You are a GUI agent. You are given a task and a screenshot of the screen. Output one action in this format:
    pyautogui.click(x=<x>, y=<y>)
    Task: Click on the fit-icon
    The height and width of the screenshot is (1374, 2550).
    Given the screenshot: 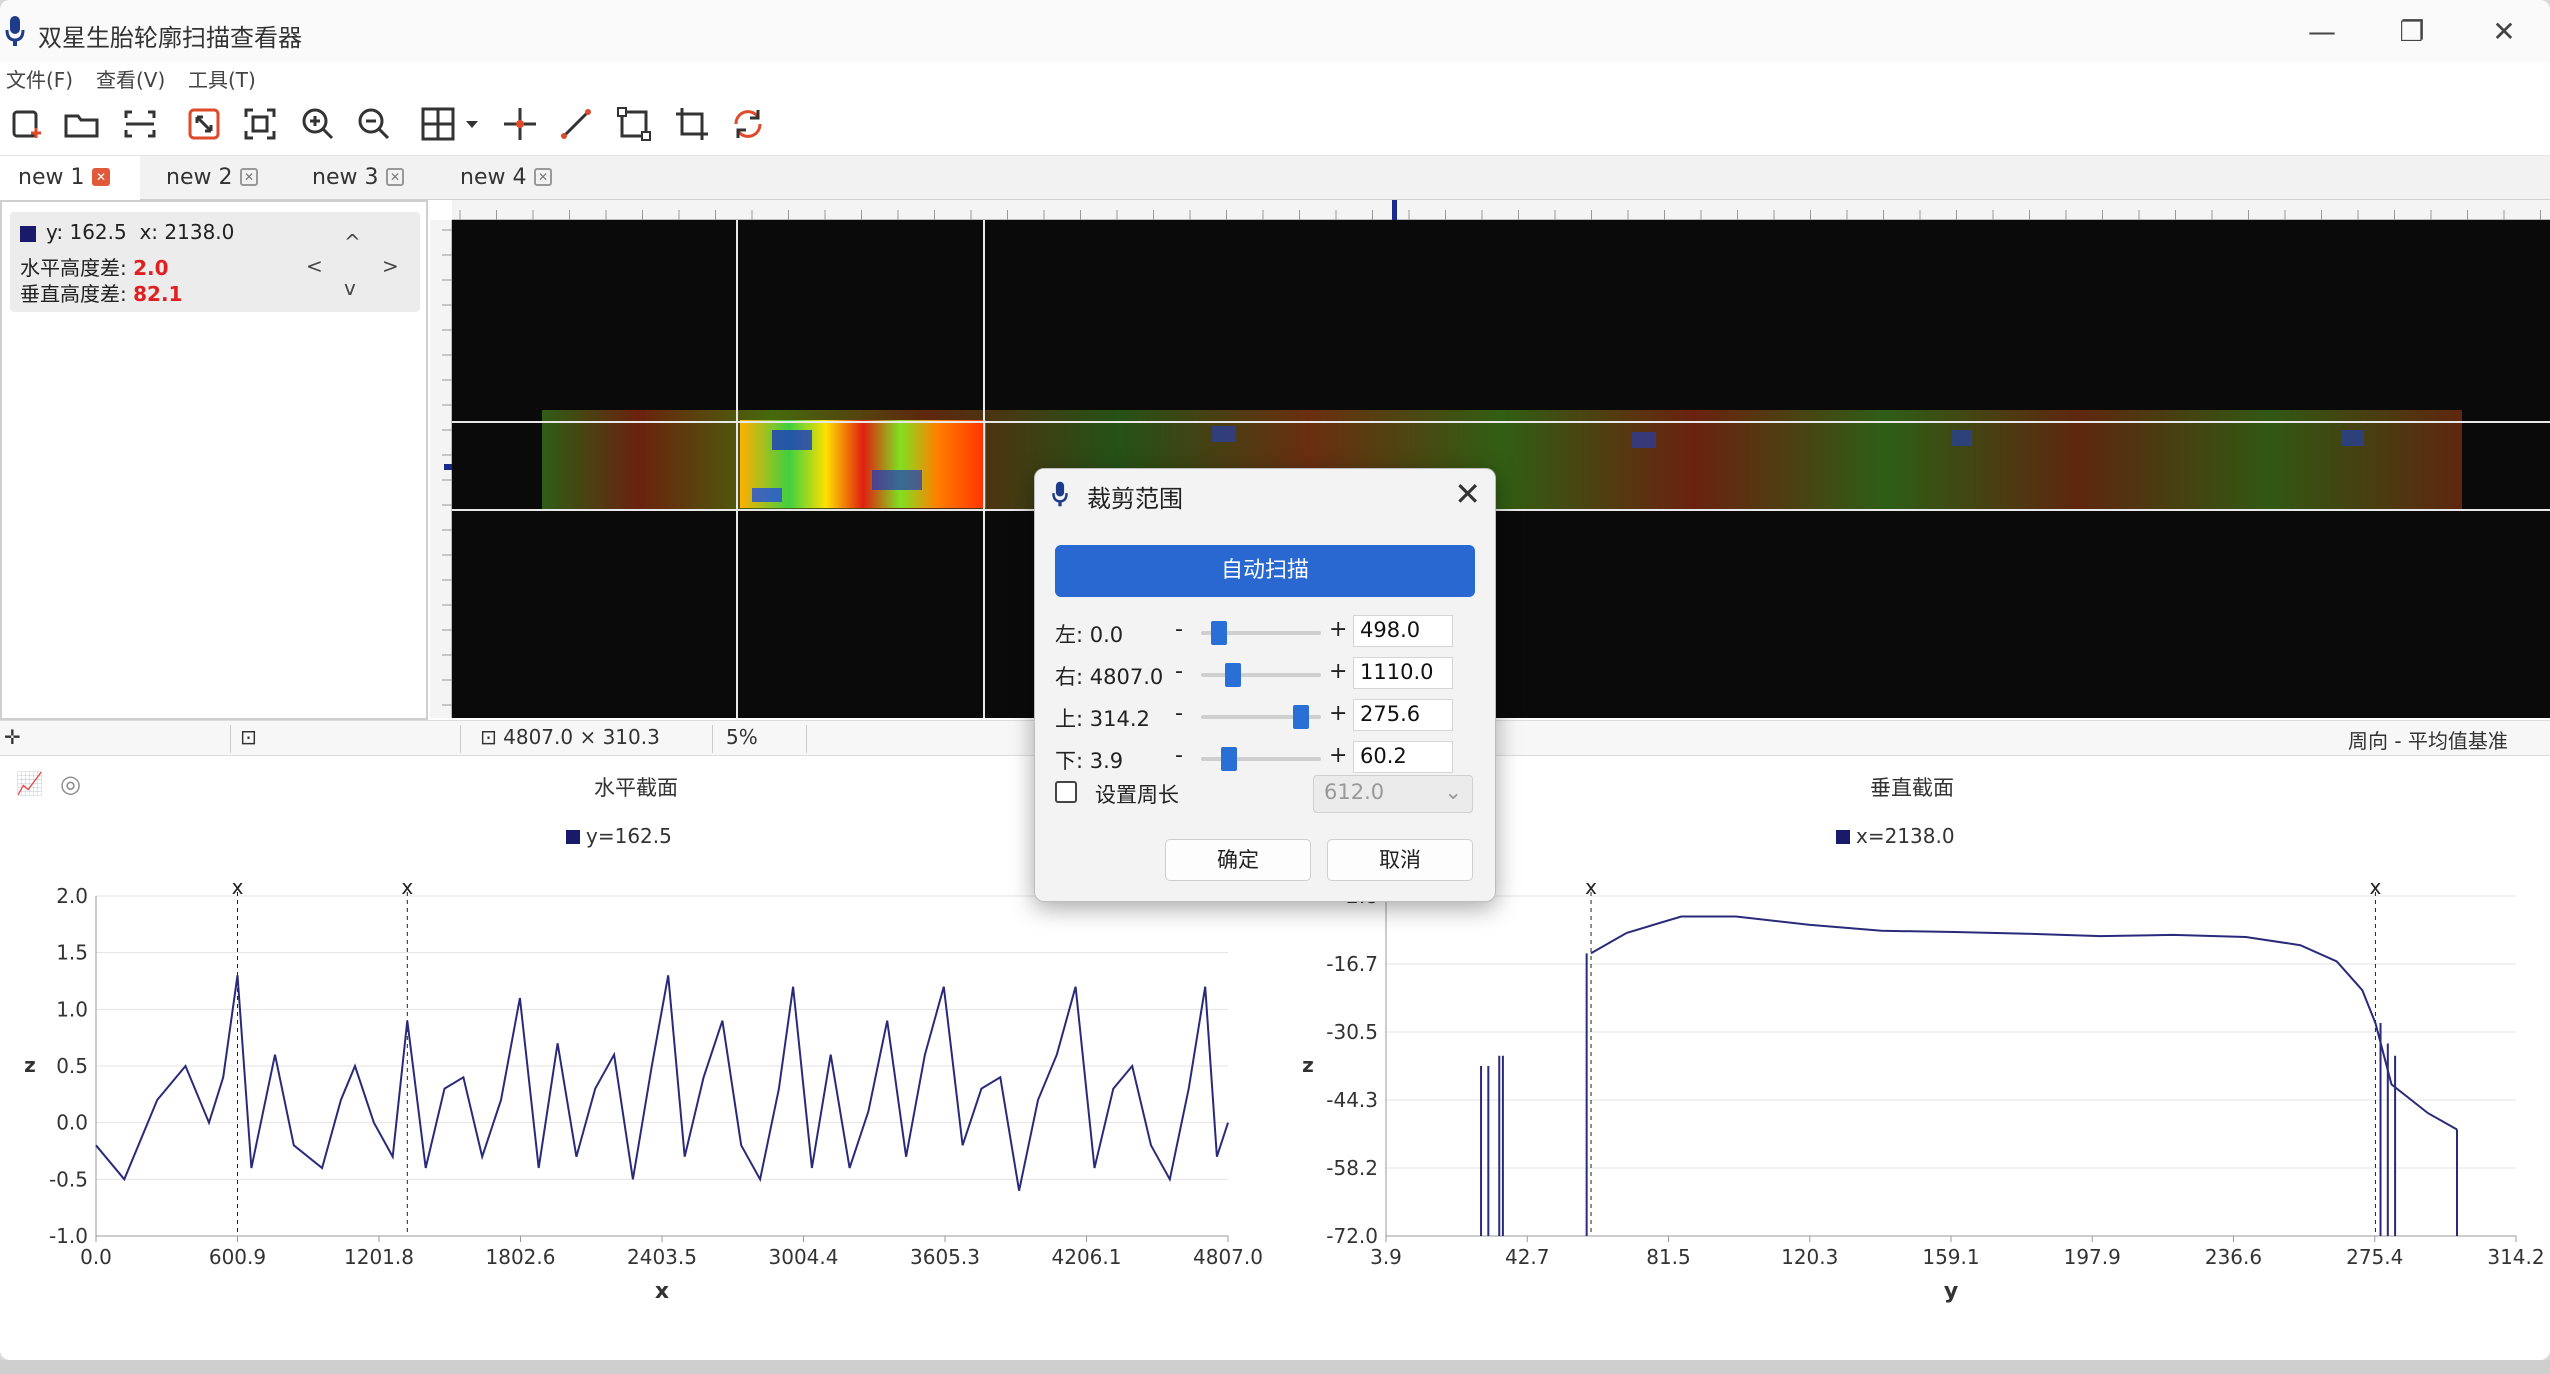 What is the action you would take?
    pyautogui.click(x=140, y=124)
    